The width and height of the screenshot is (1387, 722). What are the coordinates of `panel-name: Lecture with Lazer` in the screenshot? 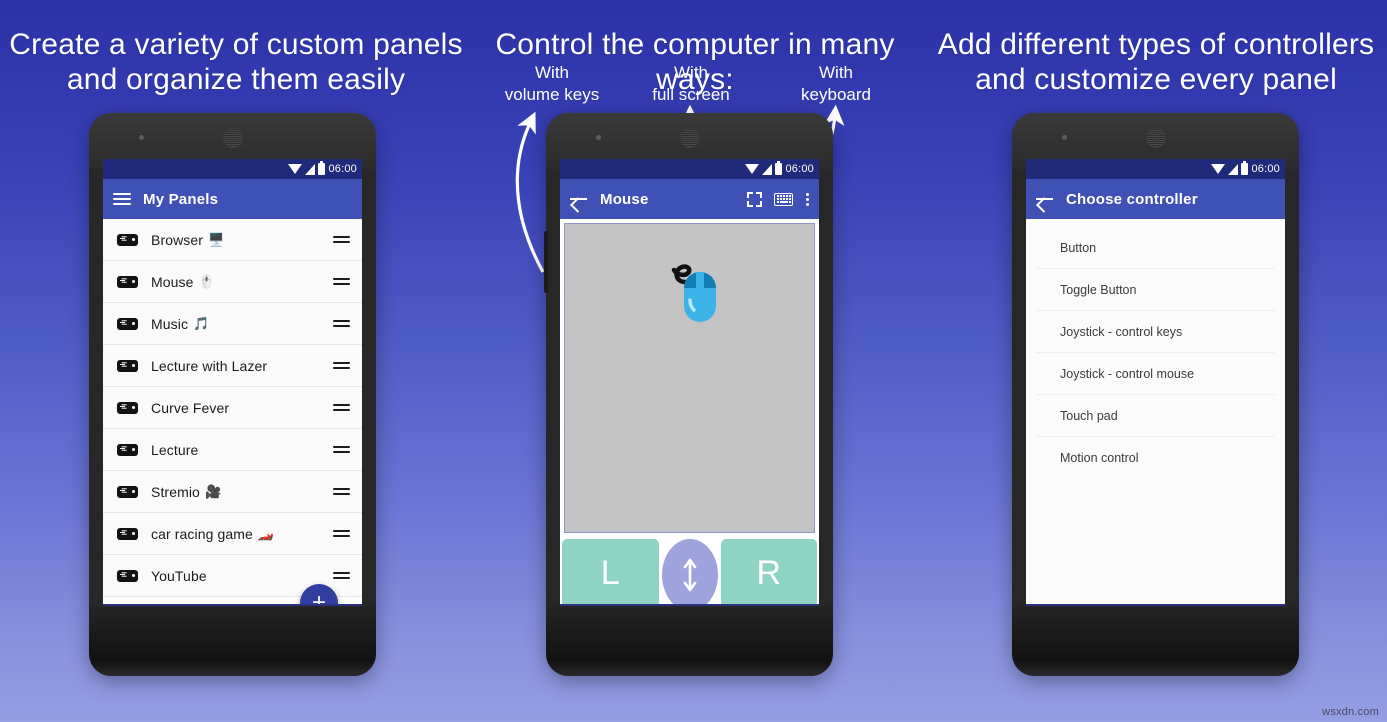 It's located at (235, 366).